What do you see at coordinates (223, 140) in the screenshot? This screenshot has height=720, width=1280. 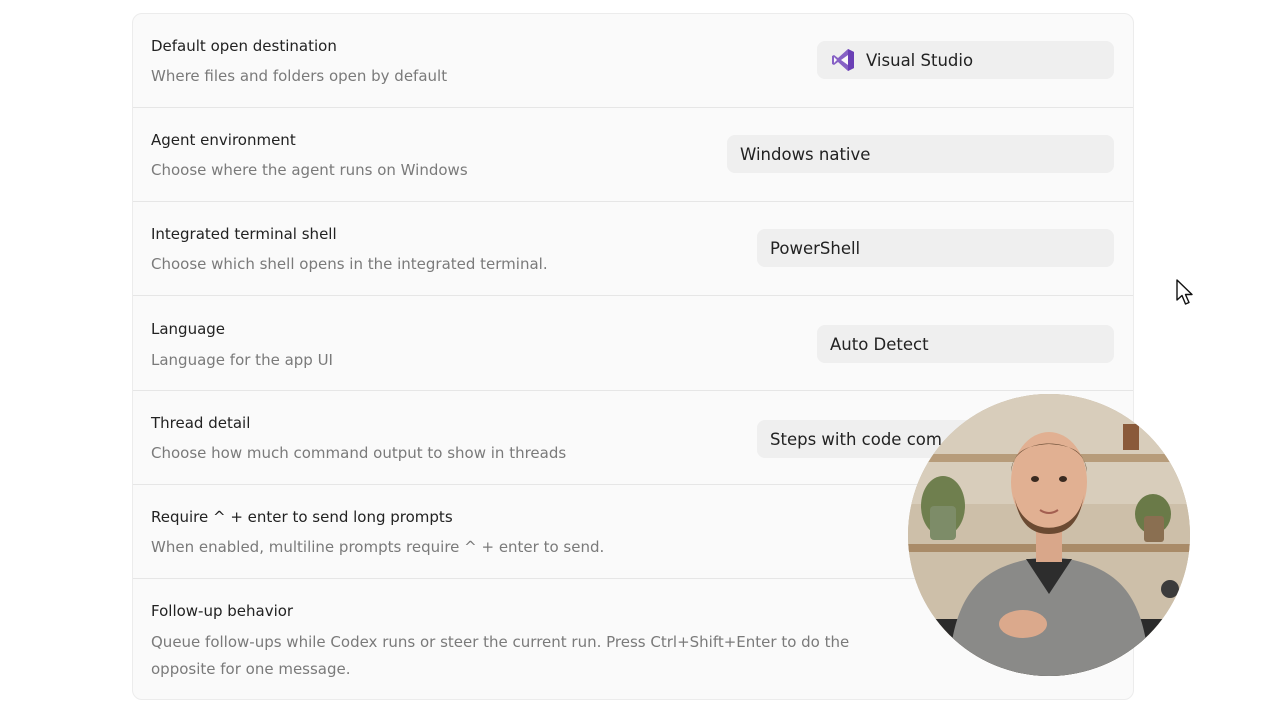 I see `setting-title: Agent environment` at bounding box center [223, 140].